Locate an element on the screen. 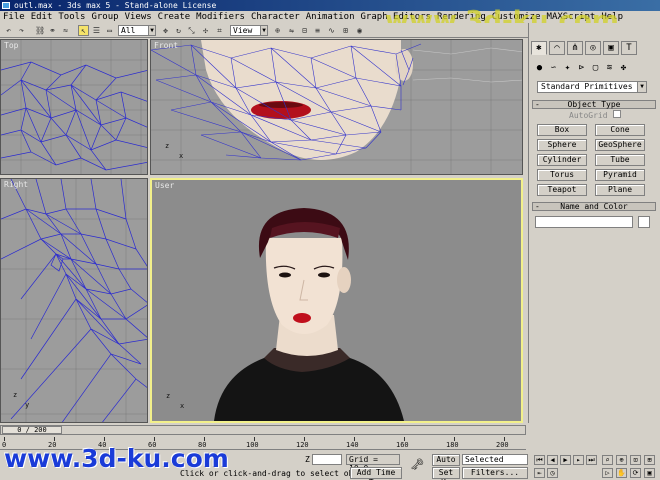  select-rotate-icon: ↻ is located at coordinates (178, 30).